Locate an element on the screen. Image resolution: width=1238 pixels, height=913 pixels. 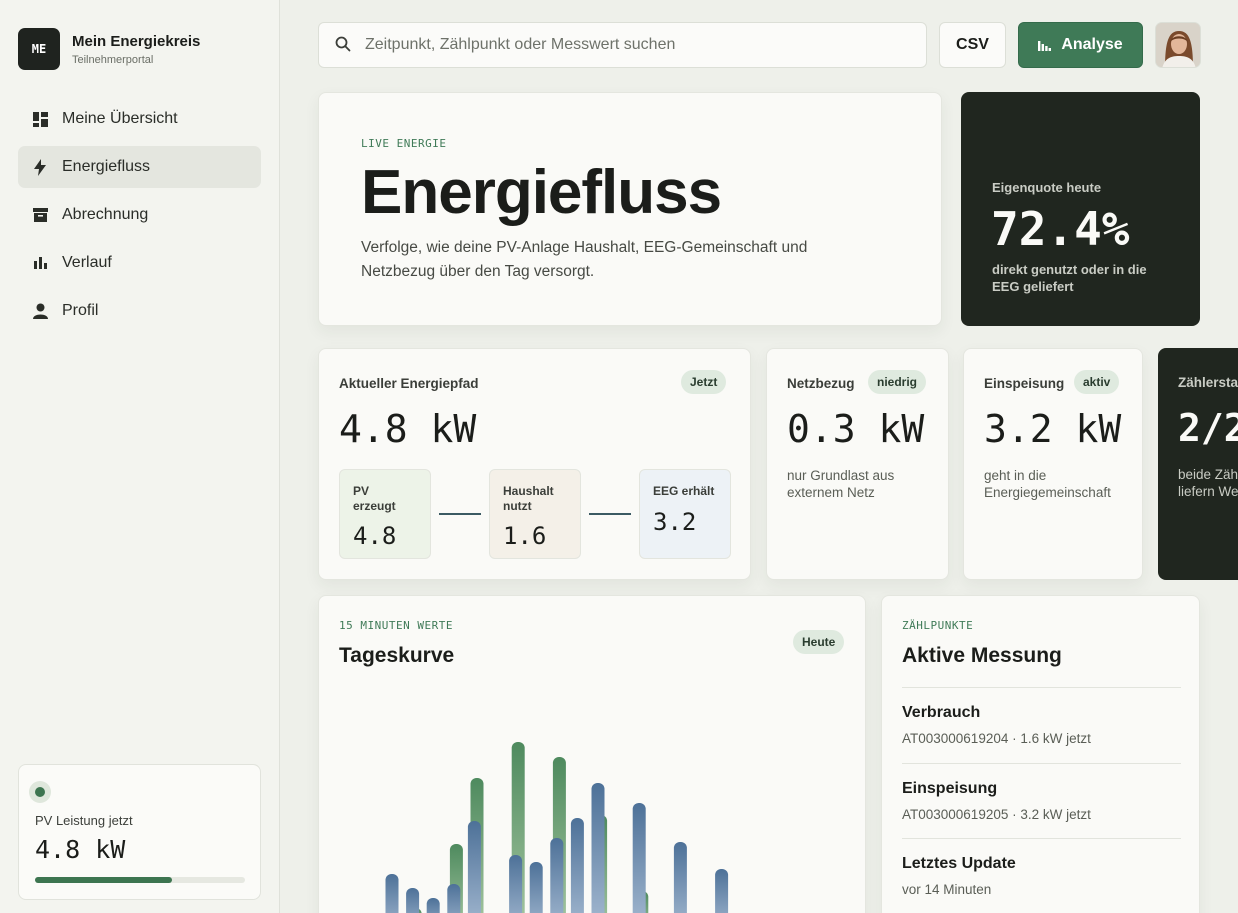
search-bar is located at coordinates (622, 45).